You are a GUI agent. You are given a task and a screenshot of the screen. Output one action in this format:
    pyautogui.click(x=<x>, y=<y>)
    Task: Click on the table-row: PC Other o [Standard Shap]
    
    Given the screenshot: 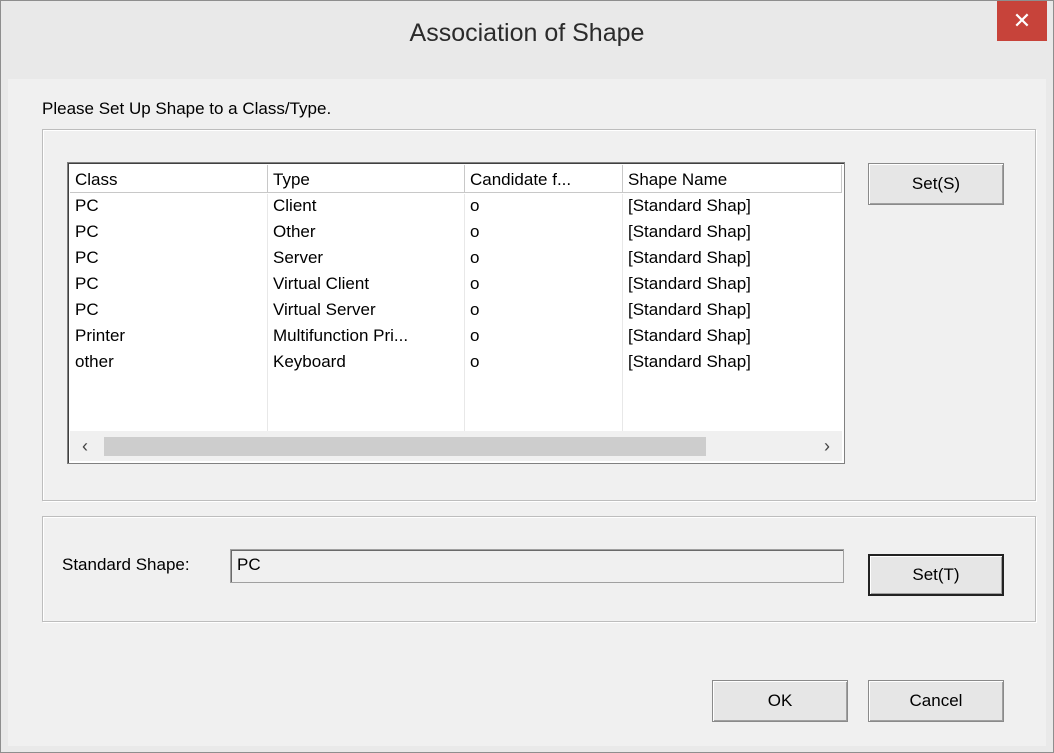 What is the action you would take?
    pyautogui.click(x=456, y=233)
    